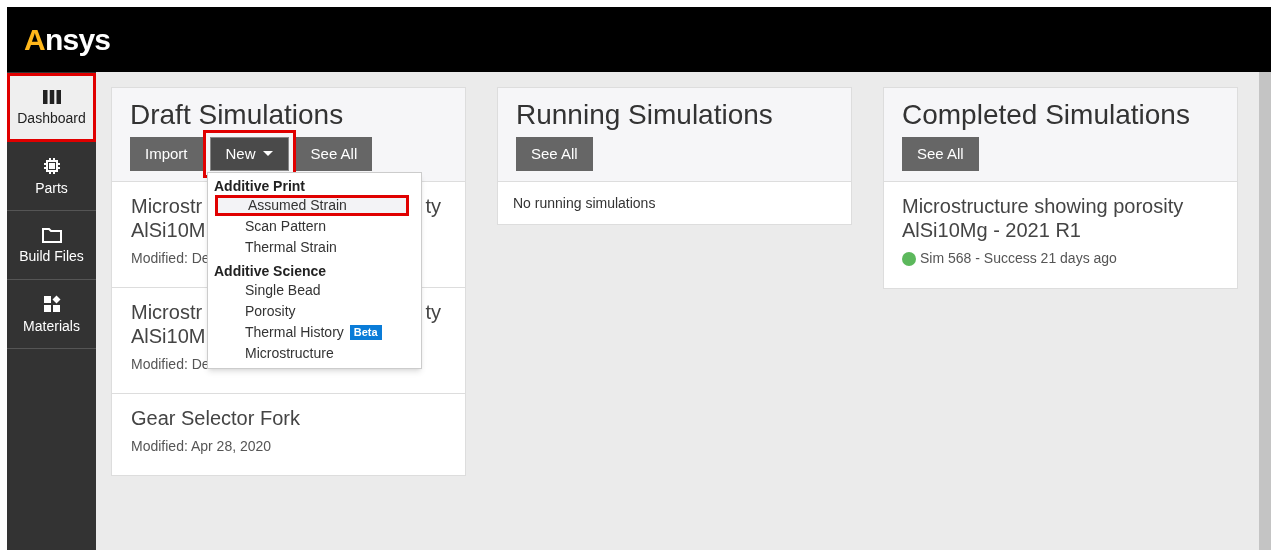  What do you see at coordinates (202, 446) in the screenshot?
I see `modified-date: Modified: Apr 28, 2020` at bounding box center [202, 446].